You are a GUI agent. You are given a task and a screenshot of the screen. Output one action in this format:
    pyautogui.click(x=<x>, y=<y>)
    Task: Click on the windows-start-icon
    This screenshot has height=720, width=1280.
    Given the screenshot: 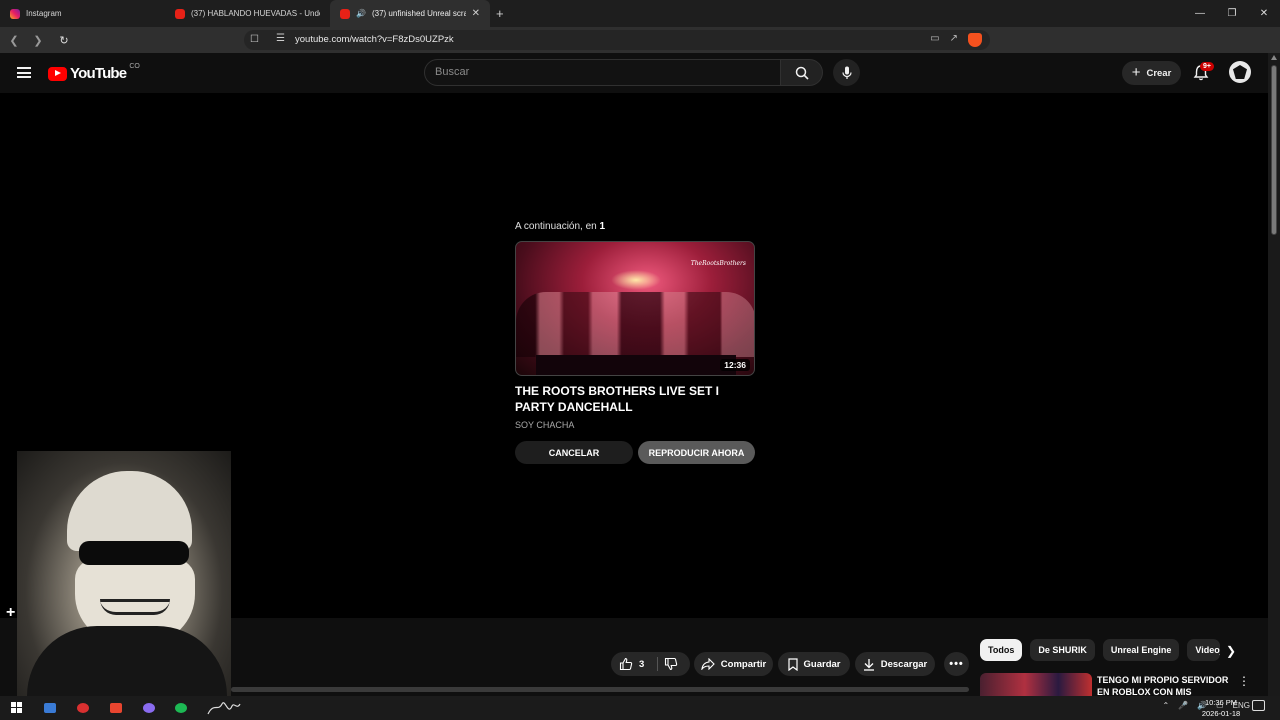 What is the action you would take?
    pyautogui.click(x=16, y=707)
    